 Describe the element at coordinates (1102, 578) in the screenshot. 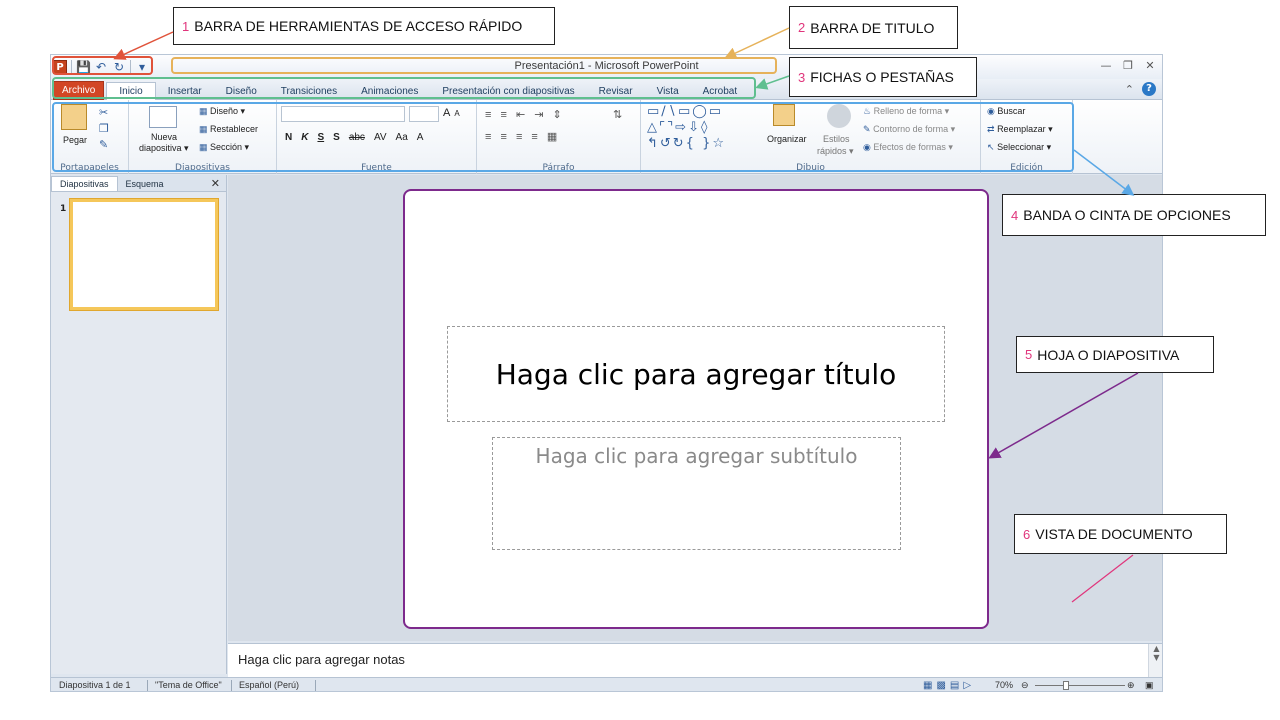

I see `arrow-document-view` at that location.